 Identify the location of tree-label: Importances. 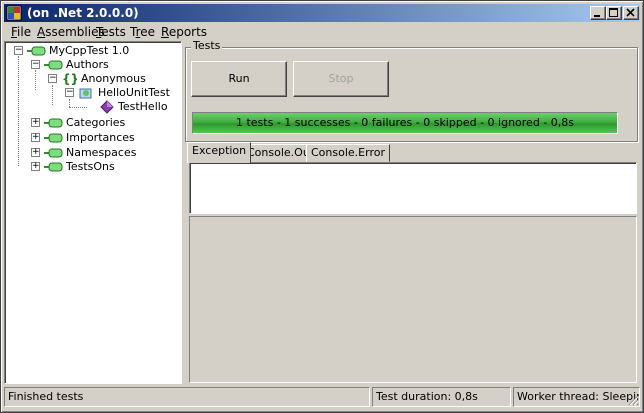
(100, 137).